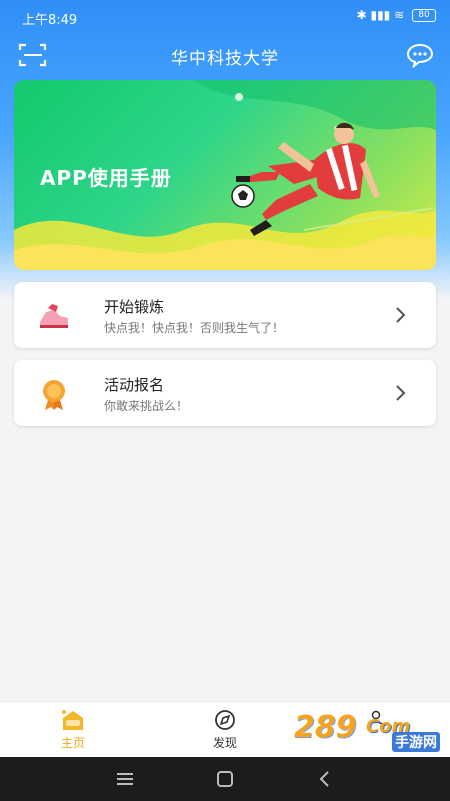 This screenshot has width=450, height=801. Describe the element at coordinates (225, 393) in the screenshot. I see `card-event-signup: 活动报名 你敢来挑战么！` at that location.